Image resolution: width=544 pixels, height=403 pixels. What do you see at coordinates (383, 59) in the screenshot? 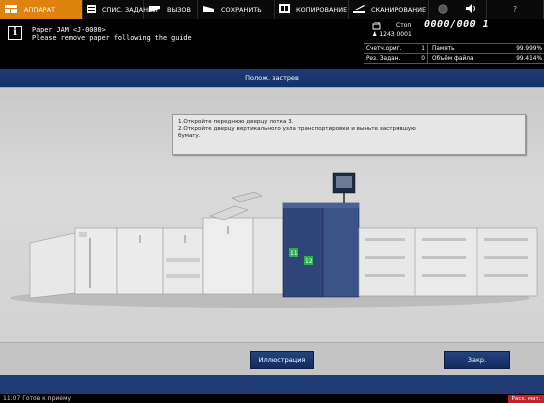
I see `counter-label: Рез. Задан.` at bounding box center [383, 59].